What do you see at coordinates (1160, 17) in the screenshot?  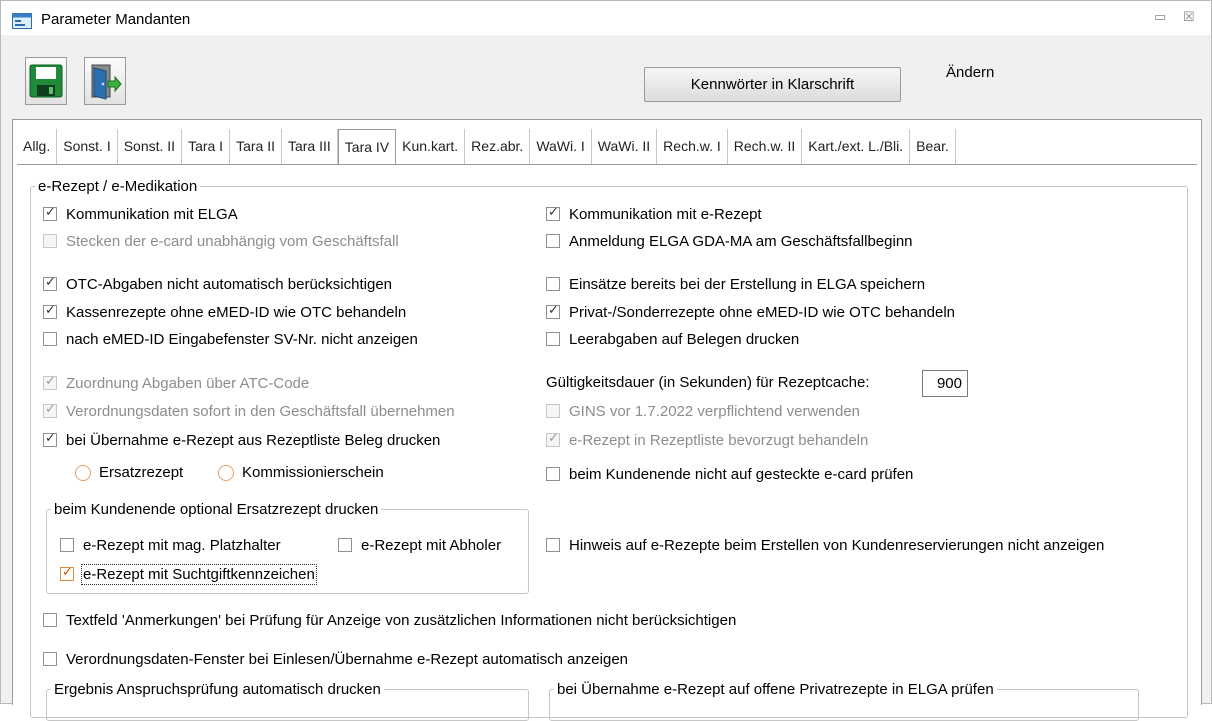 I see `minimize-button: ▭` at bounding box center [1160, 17].